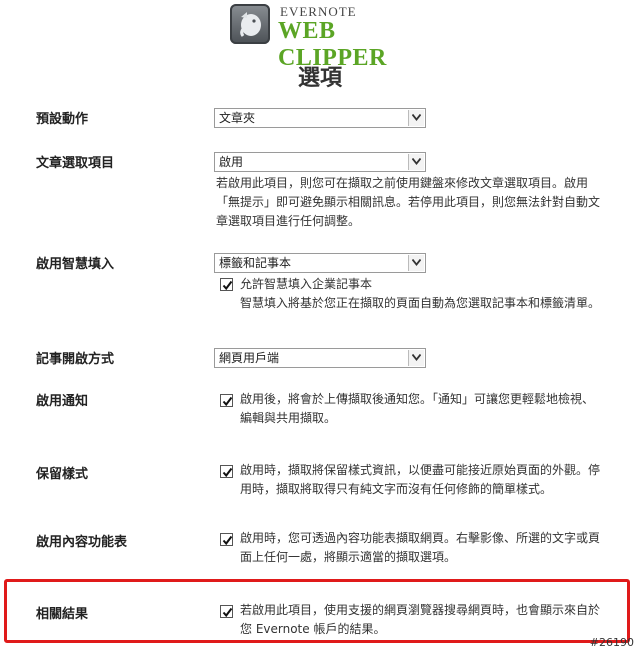  I want to click on keep-styles-label: 保留樣式, so click(62, 474).